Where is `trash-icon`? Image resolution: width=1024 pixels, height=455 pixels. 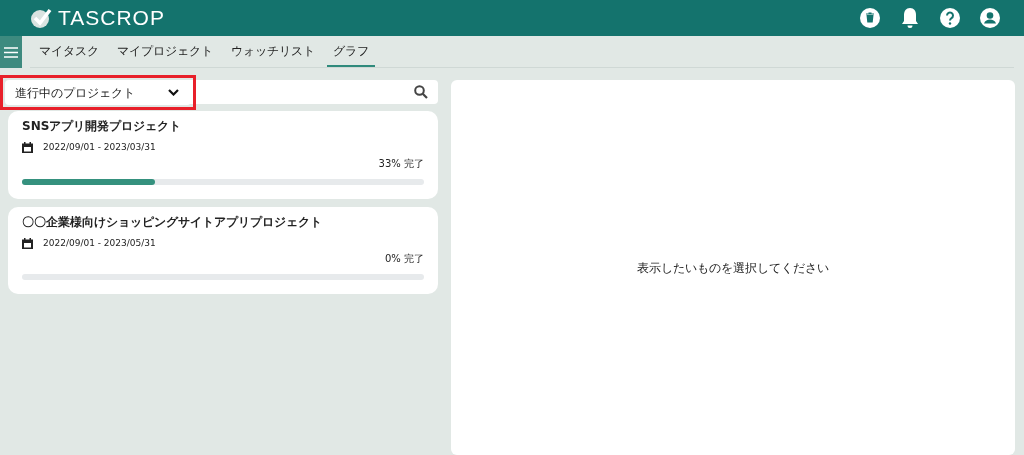 trash-icon is located at coordinates (870, 18).